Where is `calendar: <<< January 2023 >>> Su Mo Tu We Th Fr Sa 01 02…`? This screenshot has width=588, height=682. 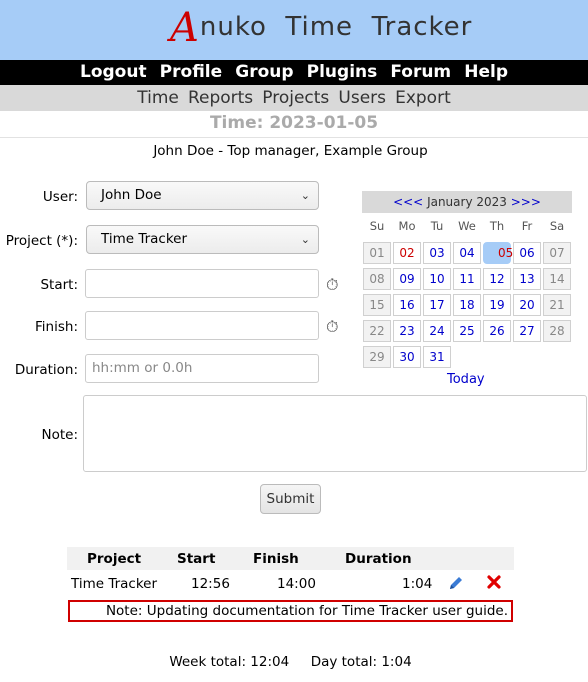 calendar: <<< January 2023 >>> Su Mo Tu We Th Fr Sa 01 02… is located at coordinates (467, 279).